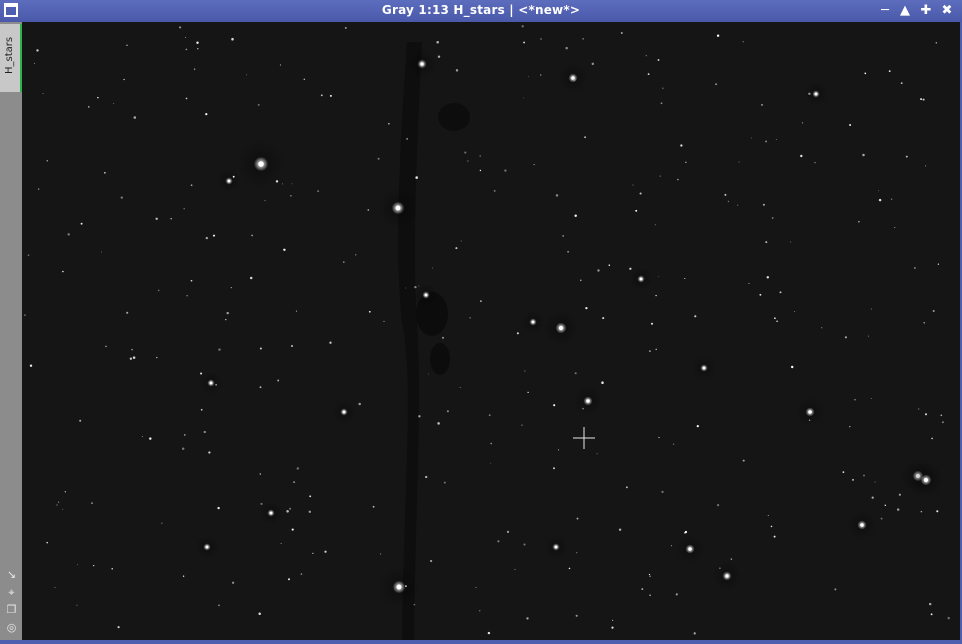  I want to click on zoom-icon: ⌖, so click(11, 592).